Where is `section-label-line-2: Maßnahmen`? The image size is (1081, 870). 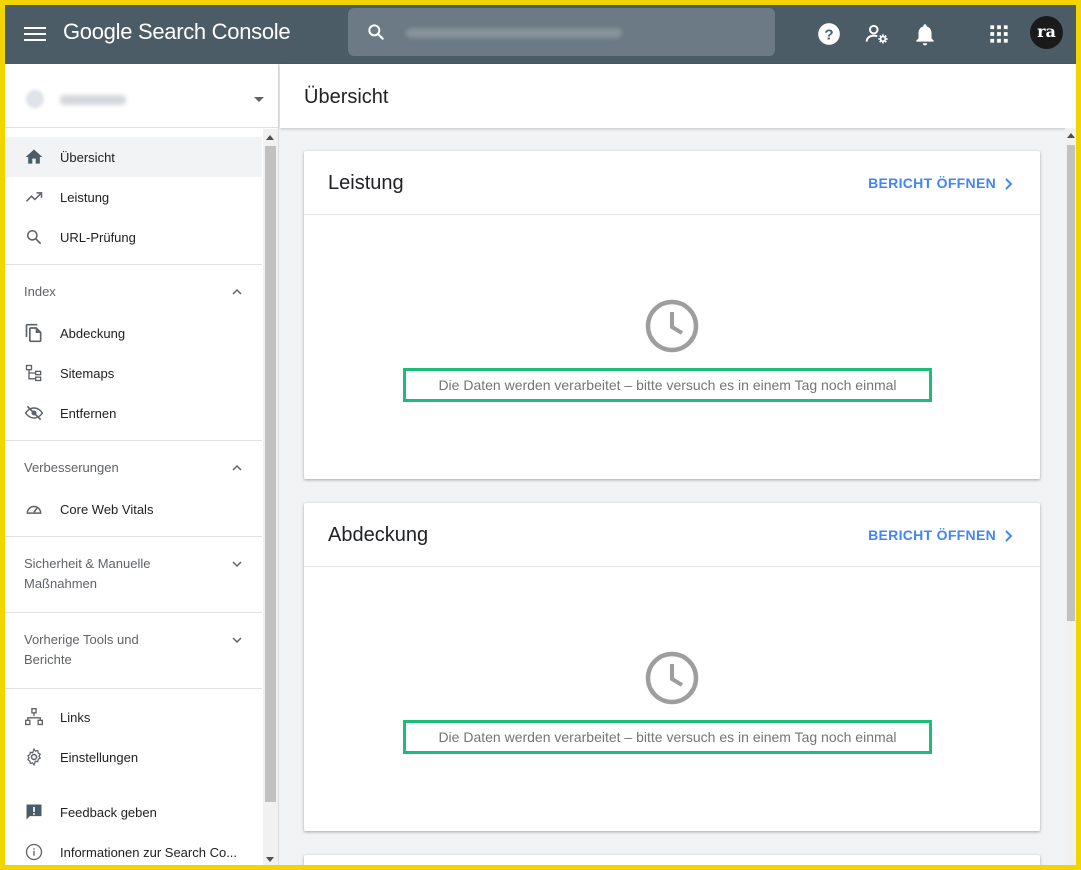 section-label-line-2: Maßnahmen is located at coordinates (60, 583).